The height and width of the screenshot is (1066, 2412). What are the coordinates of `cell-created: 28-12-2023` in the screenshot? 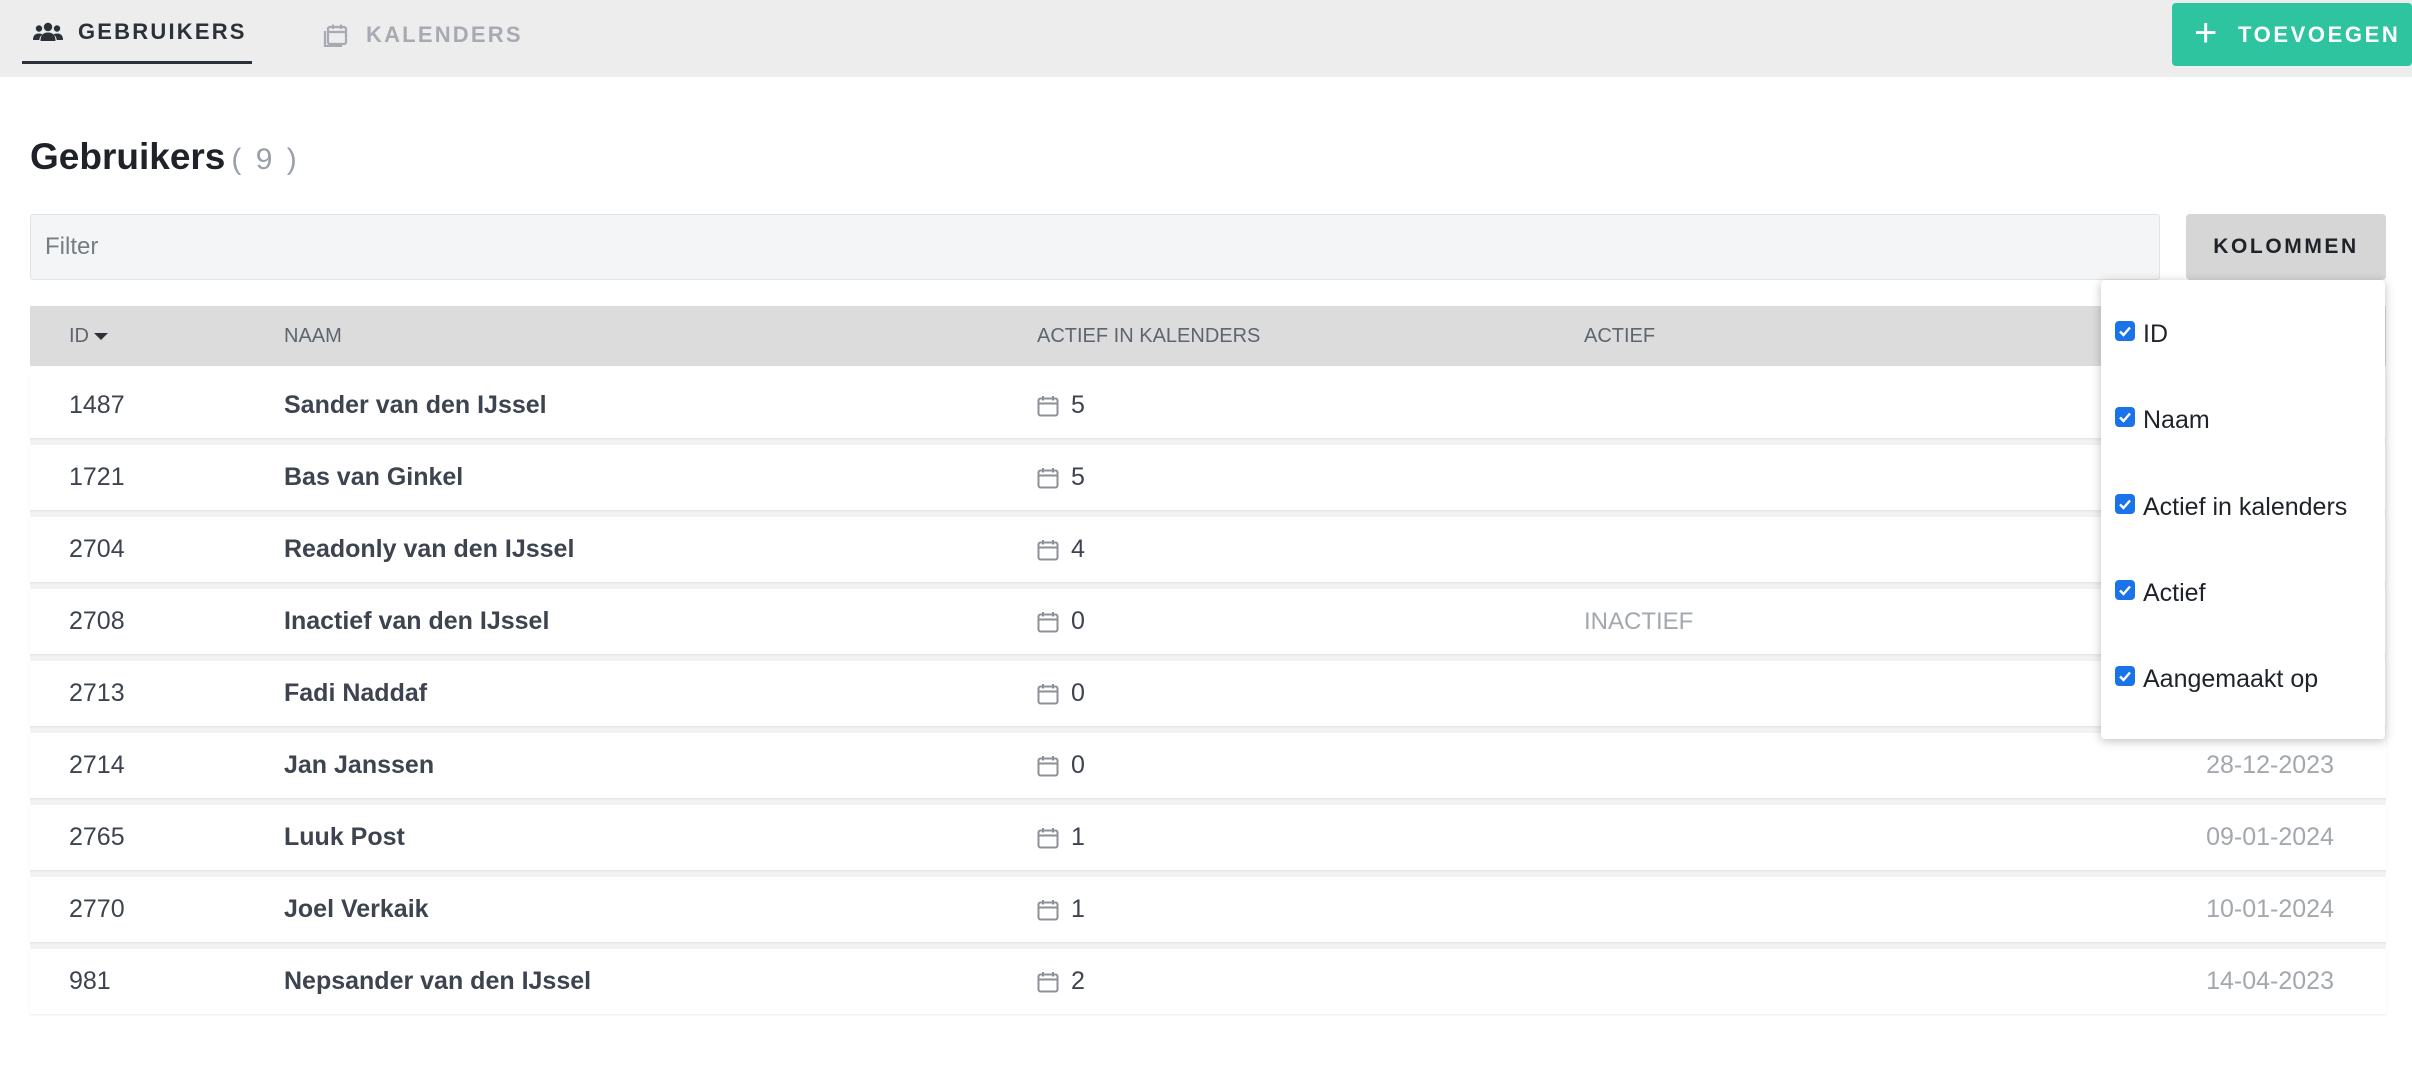 It's located at (2270, 765).